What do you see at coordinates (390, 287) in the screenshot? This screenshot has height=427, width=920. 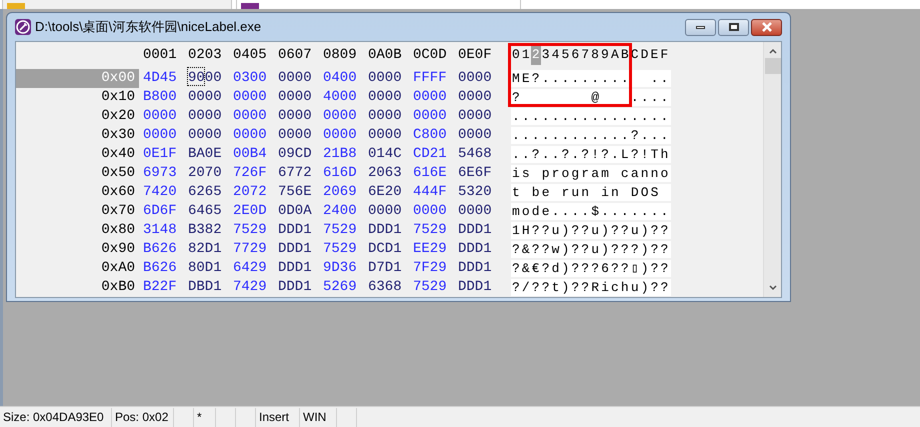 I see `hex-cell: 6368` at bounding box center [390, 287].